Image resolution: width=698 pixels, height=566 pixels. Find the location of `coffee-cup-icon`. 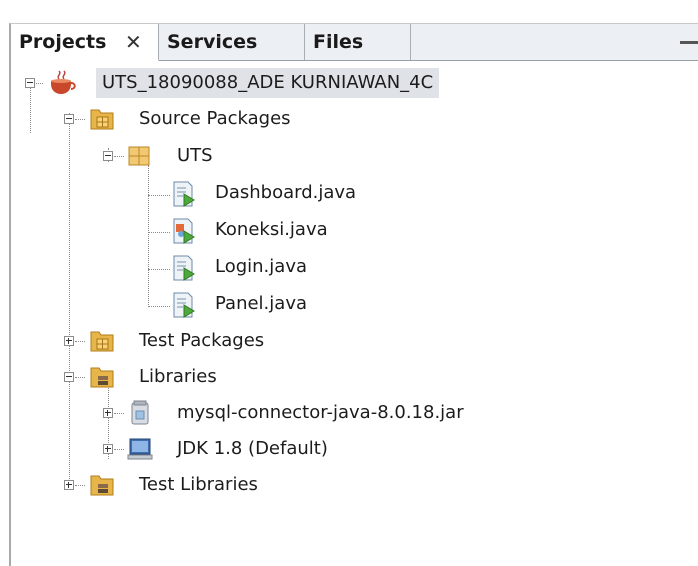

coffee-cup-icon is located at coordinates (63, 82).